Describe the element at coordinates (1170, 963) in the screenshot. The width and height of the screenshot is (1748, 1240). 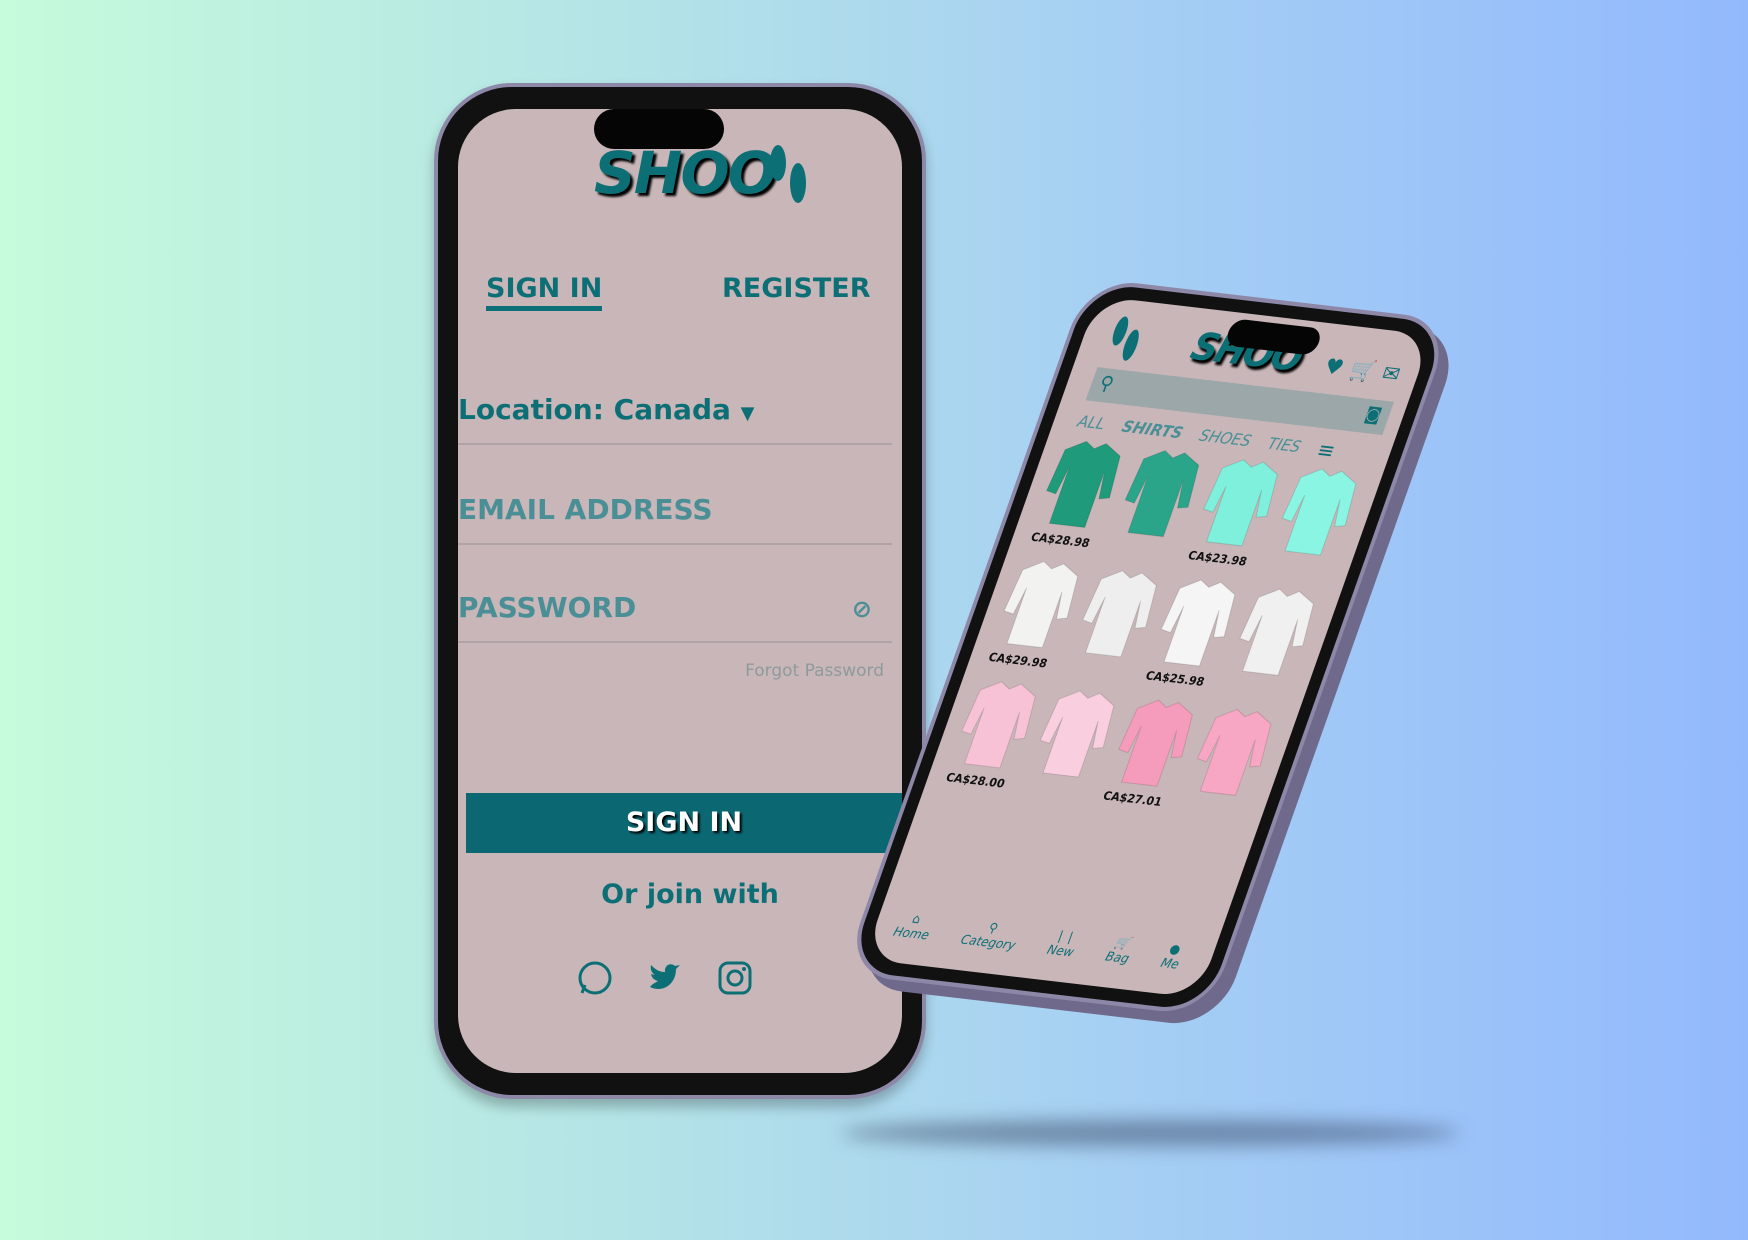
I see `nav-label: Me` at that location.